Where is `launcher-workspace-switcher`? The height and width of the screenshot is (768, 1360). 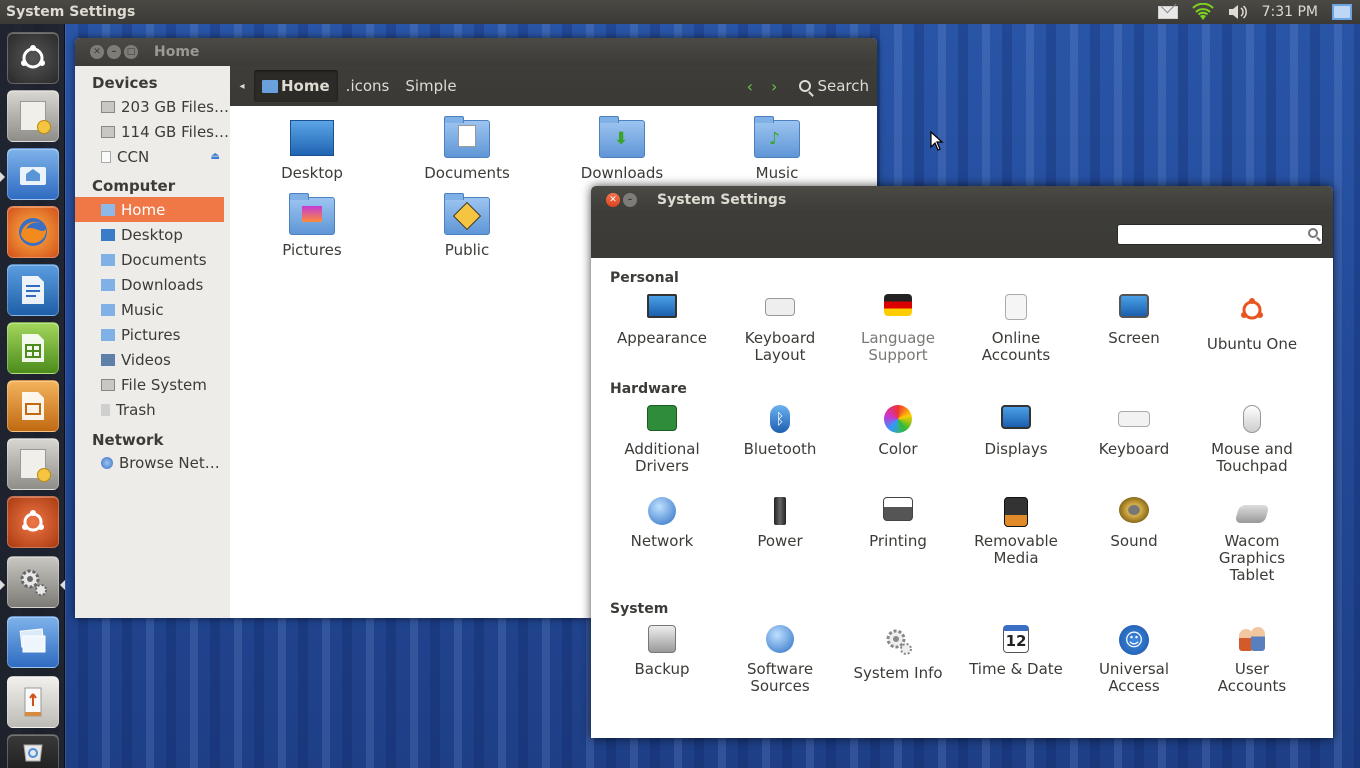
launcher-workspace-switcher is located at coordinates (33, 642).